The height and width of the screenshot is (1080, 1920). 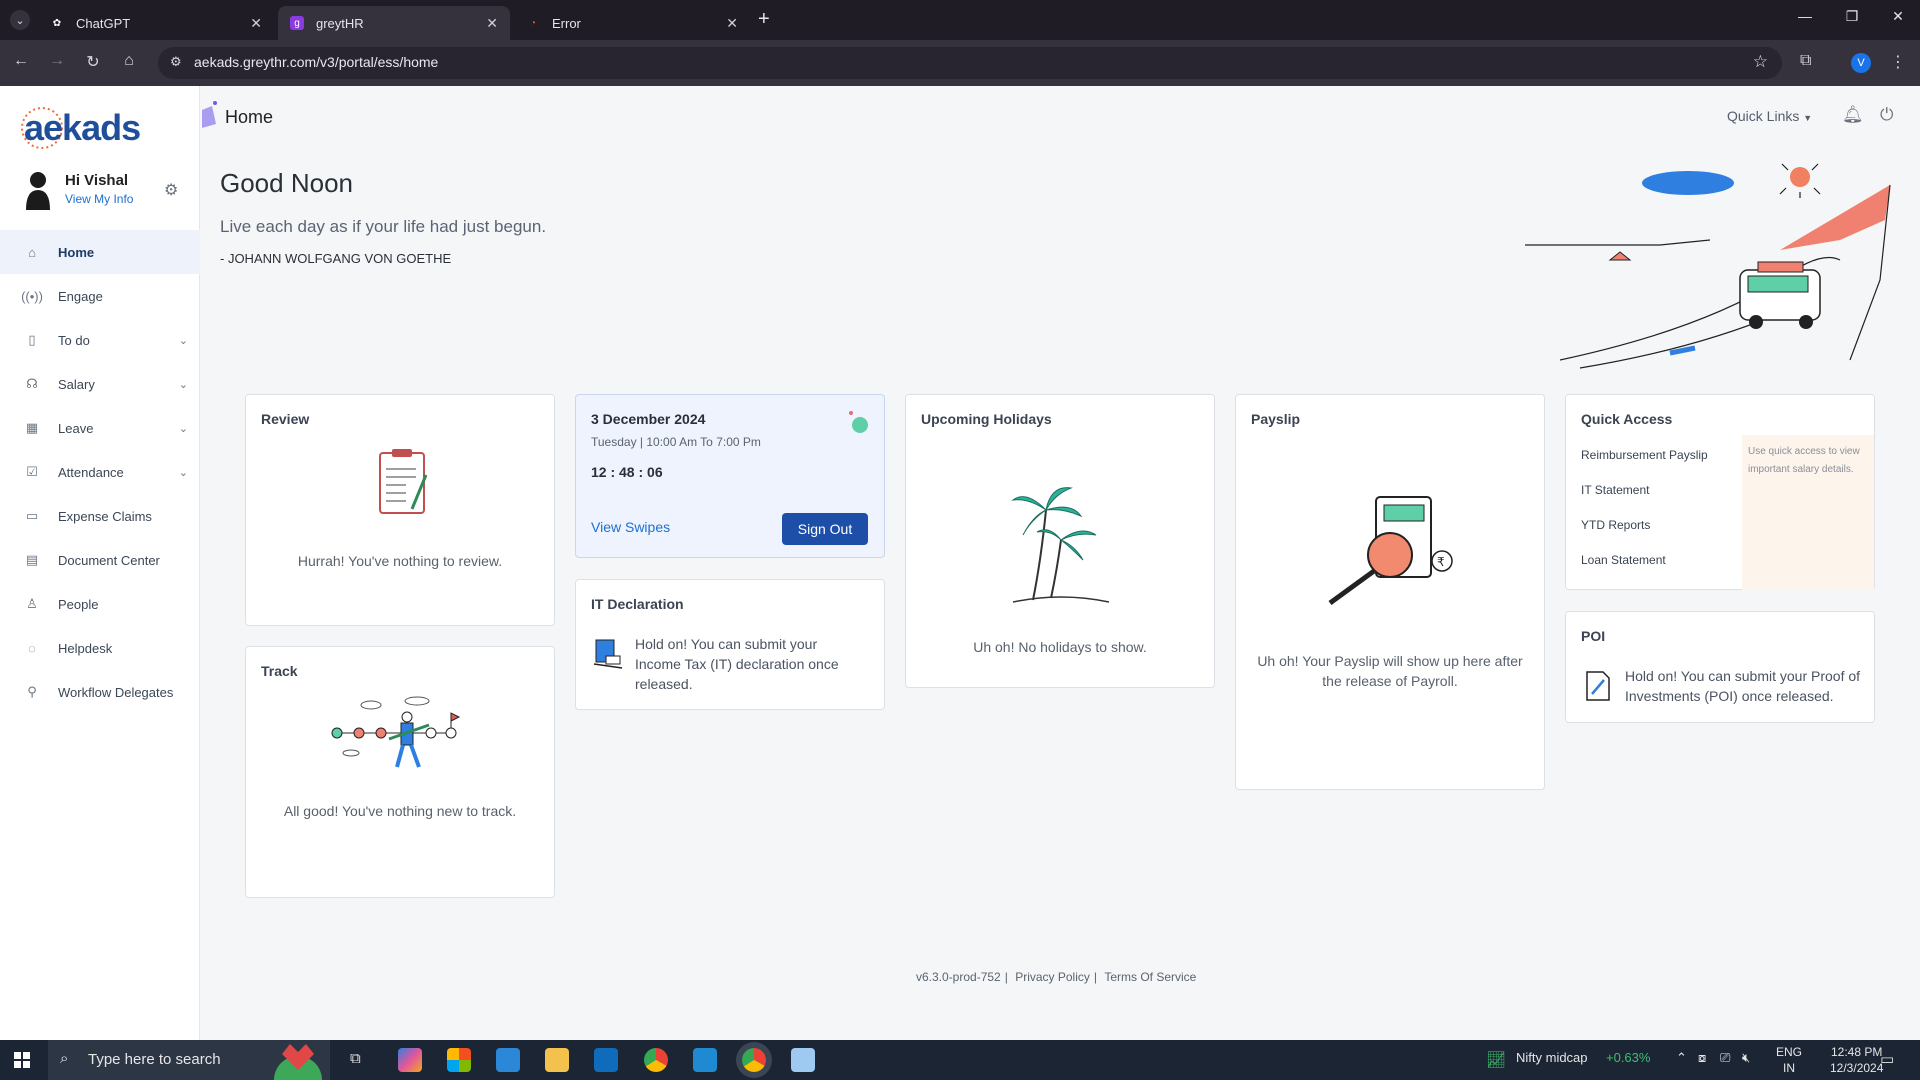 What do you see at coordinates (1615, 525) in the screenshot?
I see `quick-link-ytd-reports: YTD Reports` at bounding box center [1615, 525].